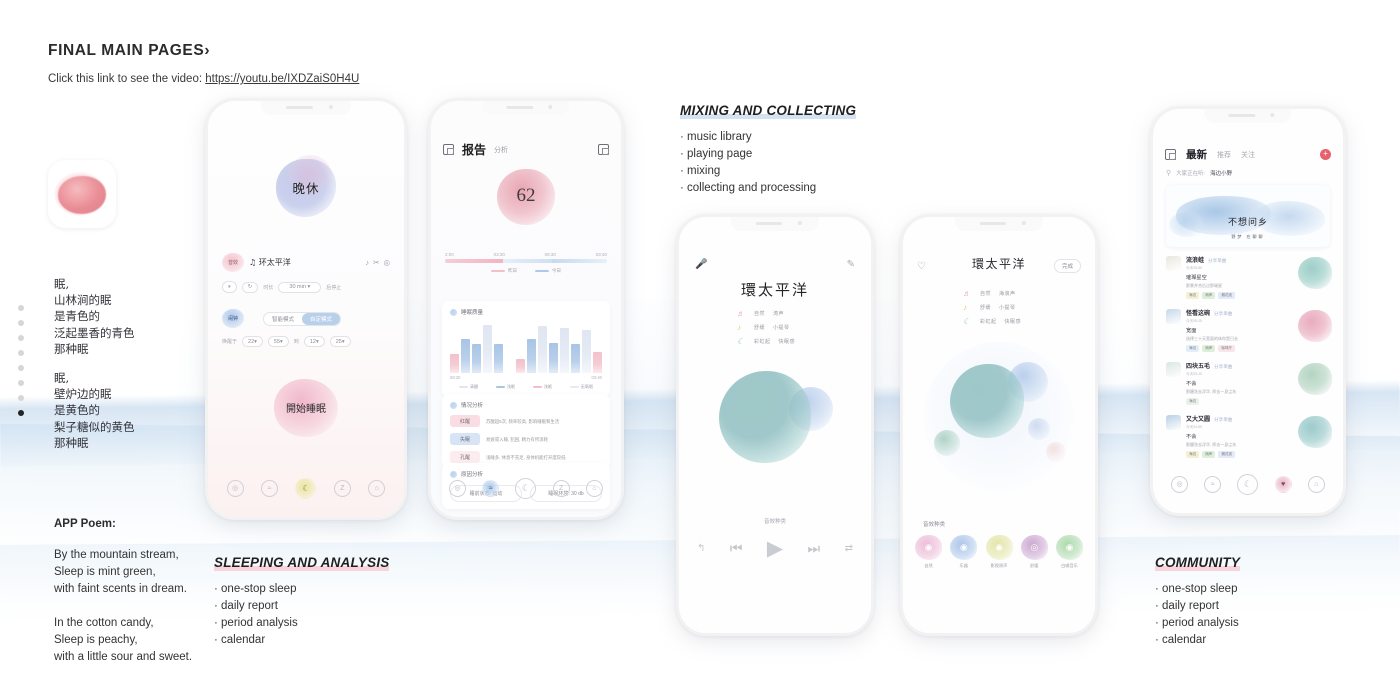 The image size is (1400, 700). Describe the element at coordinates (1239, 277) in the screenshot. I see `post-song-title: 璀璨星空` at that location.